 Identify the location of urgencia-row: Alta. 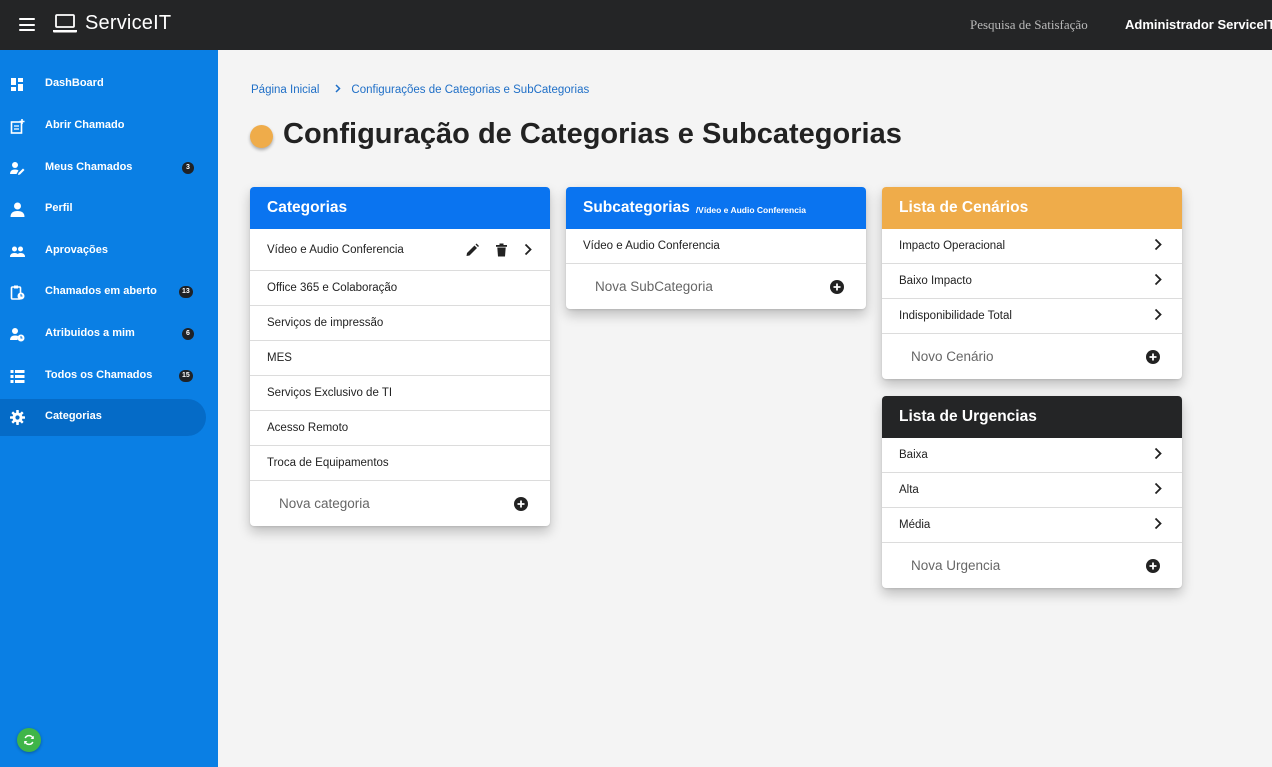
(1032, 490).